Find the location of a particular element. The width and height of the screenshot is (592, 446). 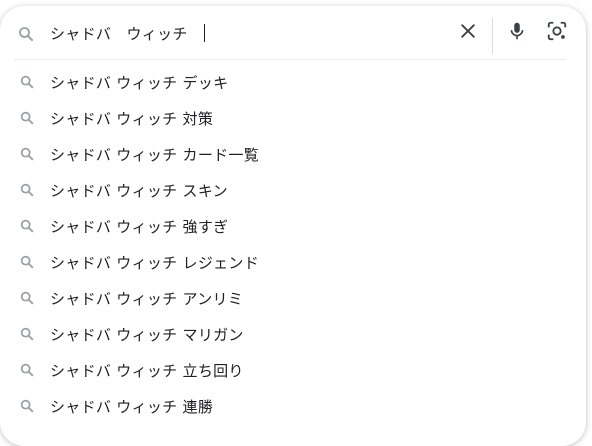

suggestion-item: シャドバ ウィッチ アンリミ is located at coordinates (293, 298).